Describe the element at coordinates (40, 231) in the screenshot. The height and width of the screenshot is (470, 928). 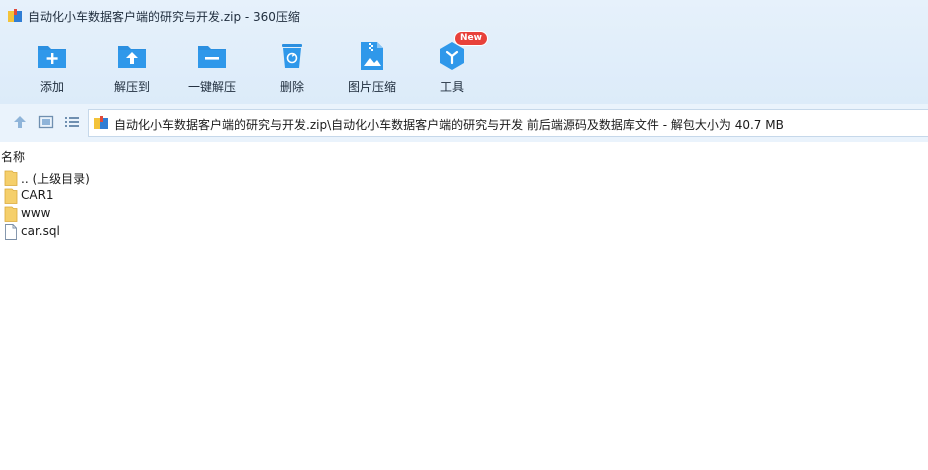
I see `file-name: car.sql` at that location.